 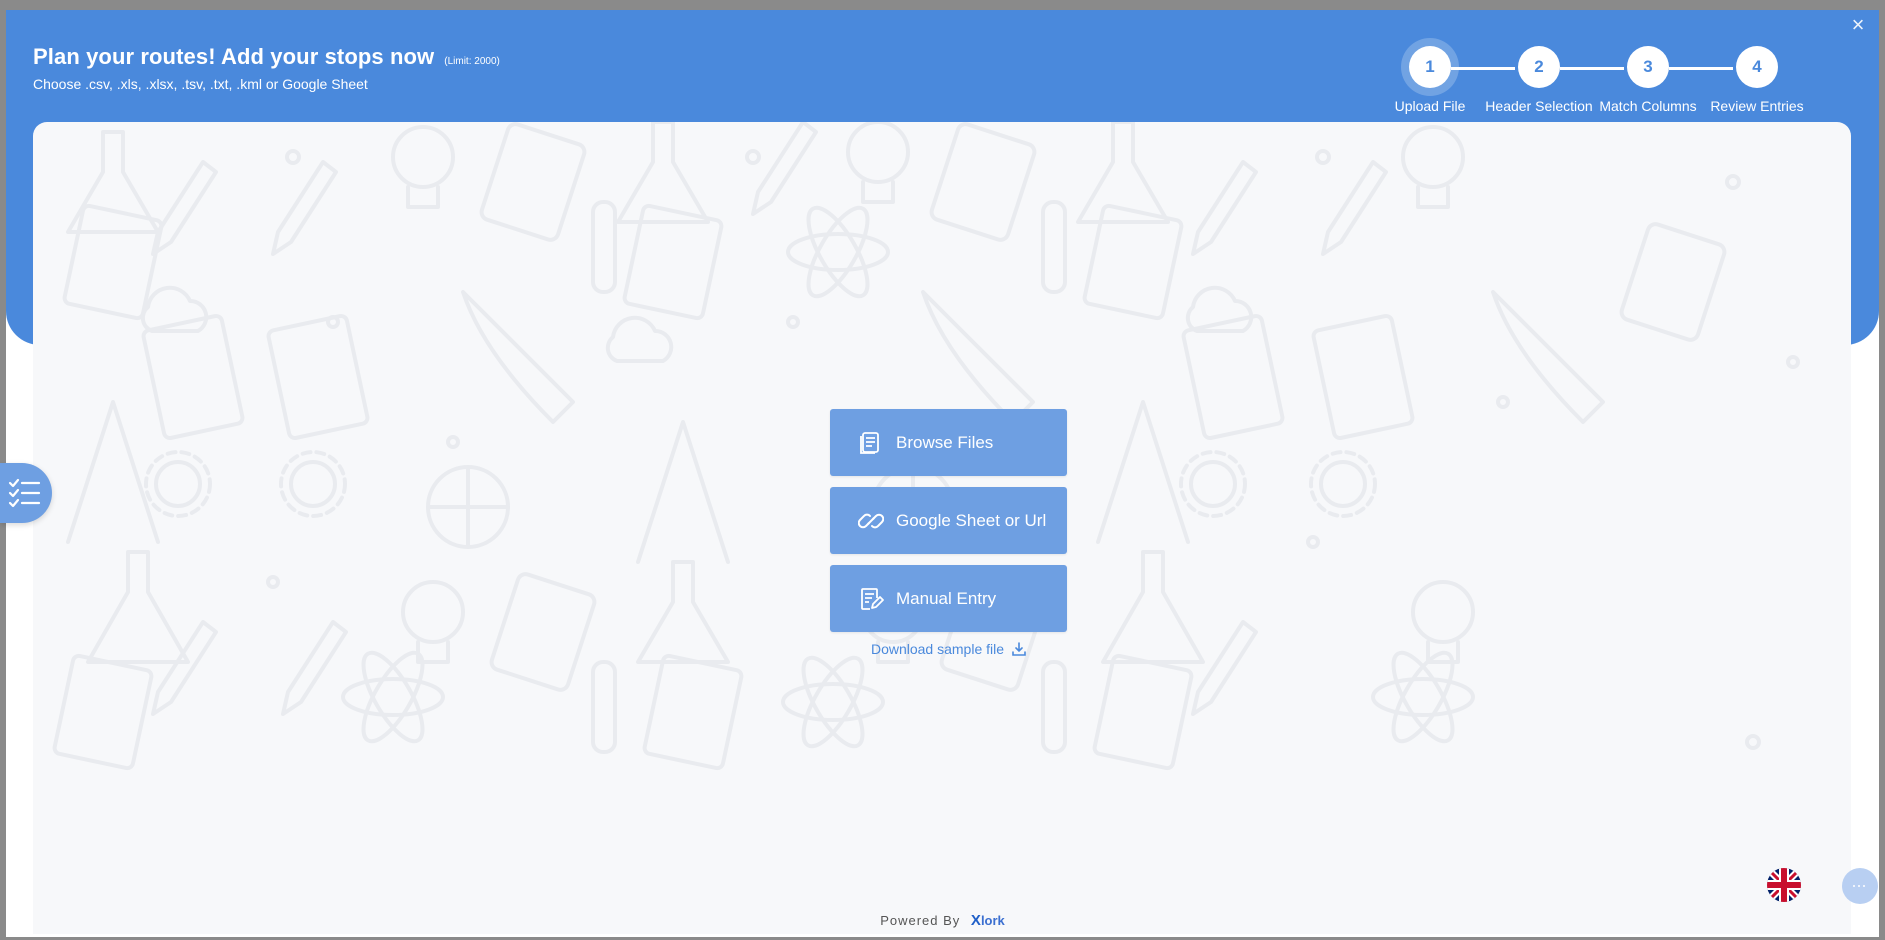 I want to click on manual-entry-button: Manual Entry, so click(x=948, y=598).